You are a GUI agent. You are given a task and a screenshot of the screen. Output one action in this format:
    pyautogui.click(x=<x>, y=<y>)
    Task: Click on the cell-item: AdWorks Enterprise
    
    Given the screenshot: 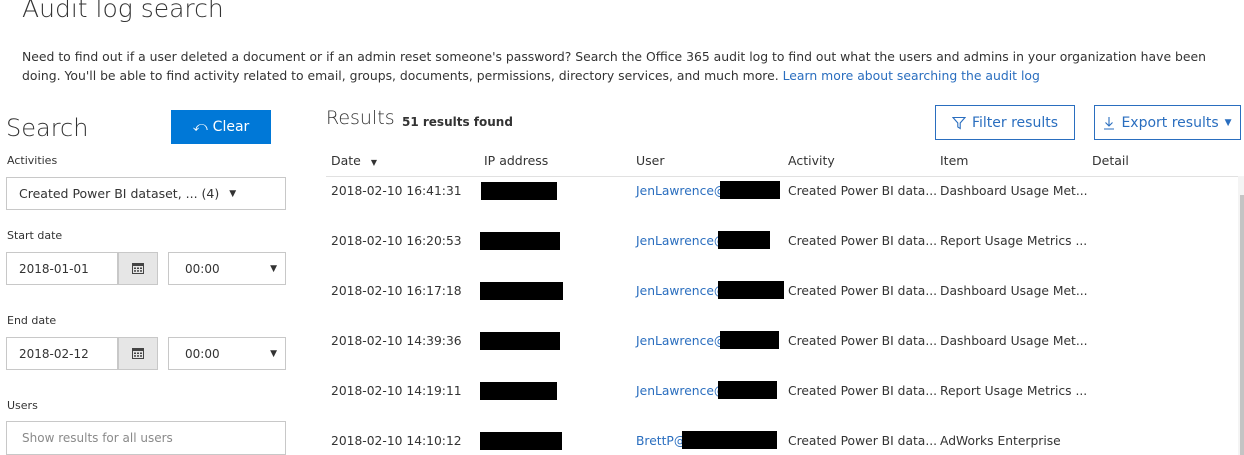 What is the action you would take?
    pyautogui.click(x=1000, y=441)
    